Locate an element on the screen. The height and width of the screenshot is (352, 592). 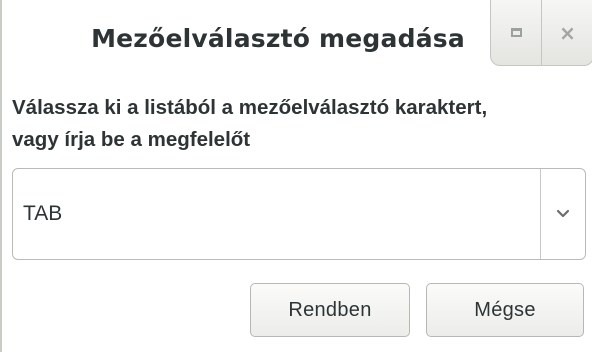
cancel-button-label: Mégse is located at coordinates (505, 309).